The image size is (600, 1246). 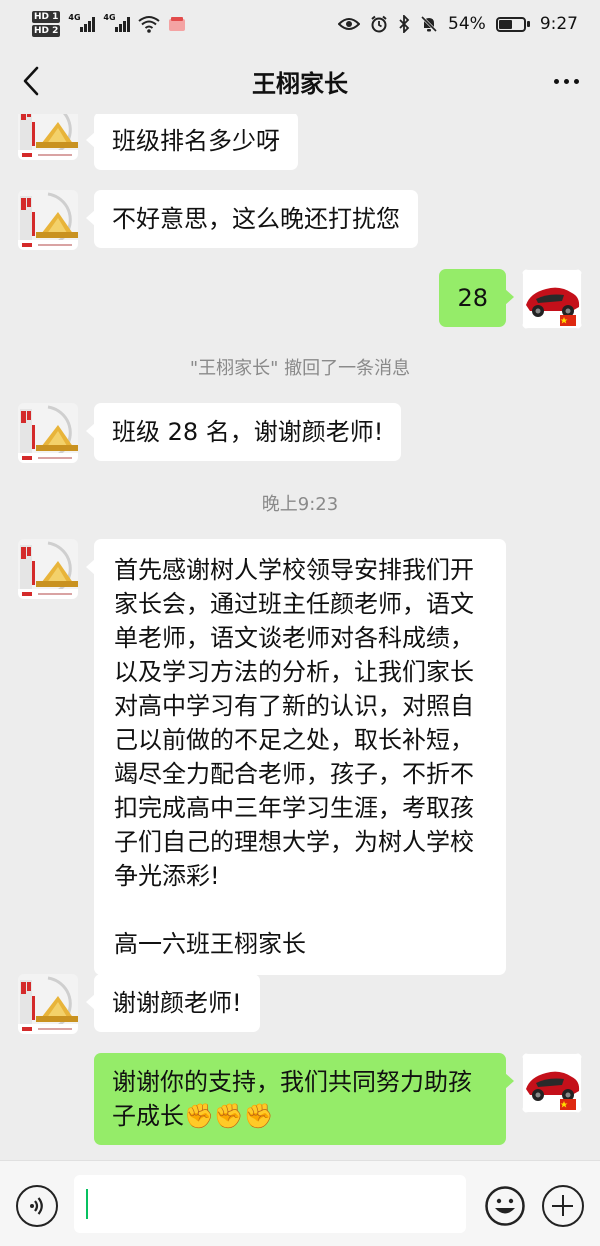 I want to click on message-bubble: 班级 28 名，谢谢颜老师!, so click(x=243, y=432).